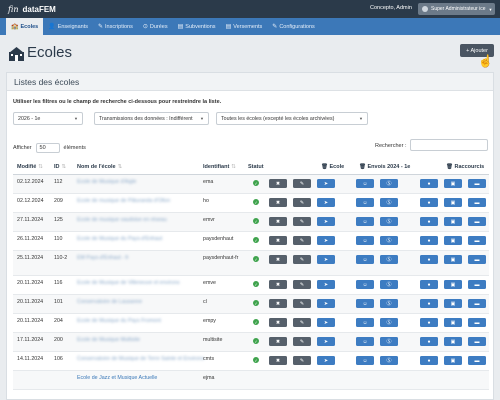 The image size is (500, 400). I want to click on nav-item-durées: ⊙ Durées, so click(155, 26).